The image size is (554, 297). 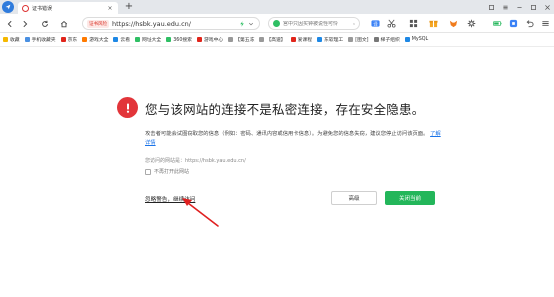 What do you see at coordinates (410, 198) in the screenshot?
I see `close-page-button: 关闭当前` at bounding box center [410, 198].